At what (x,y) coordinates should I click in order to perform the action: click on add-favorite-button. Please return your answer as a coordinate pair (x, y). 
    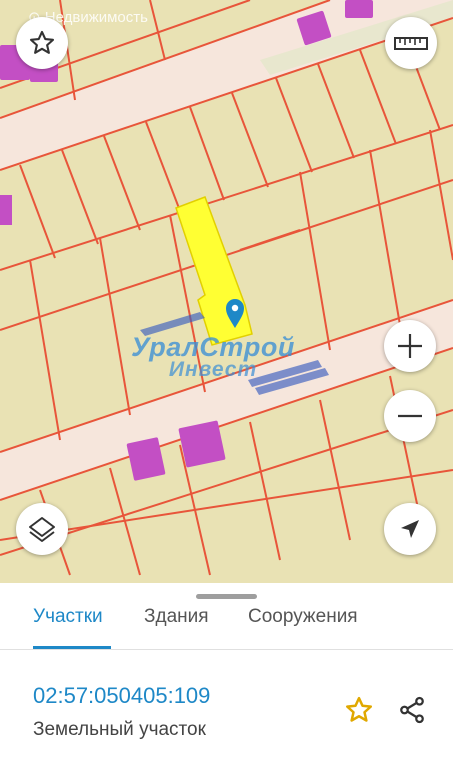
    Looking at the image, I should click on (359, 710).